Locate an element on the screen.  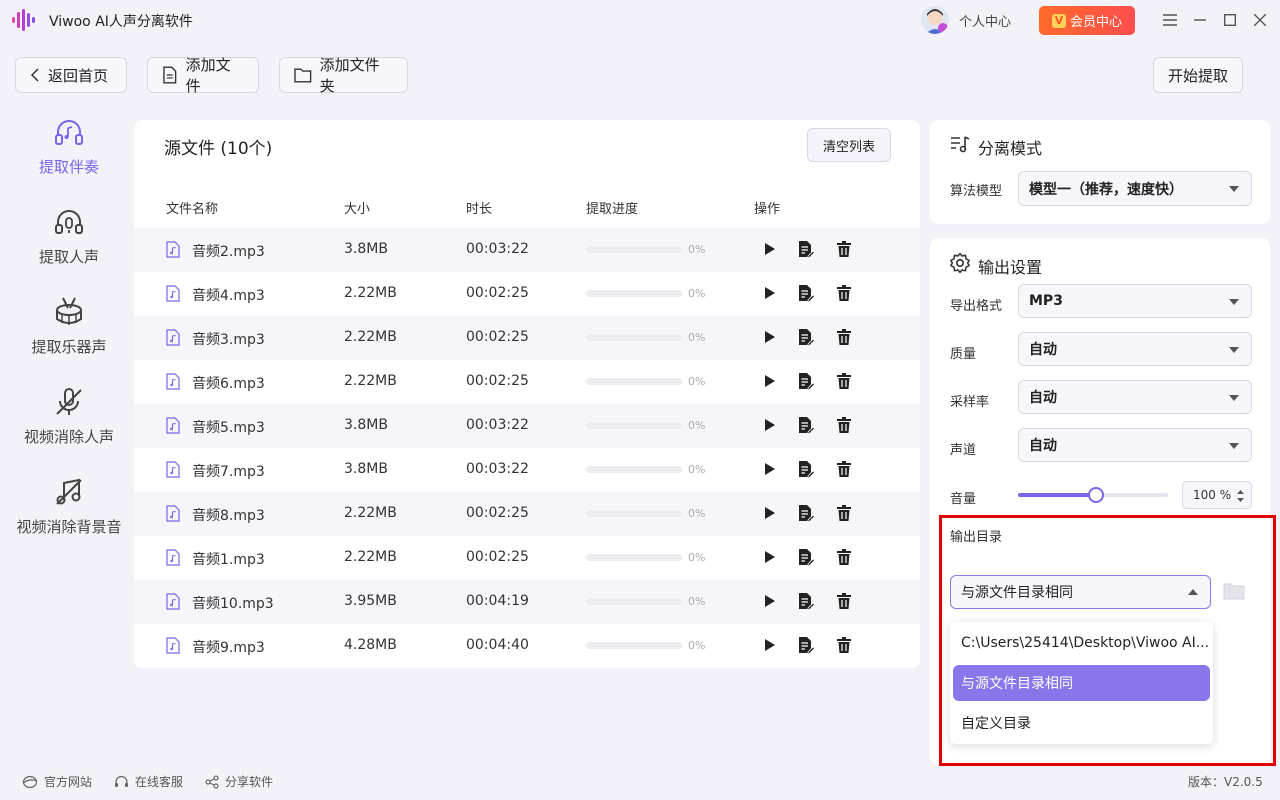
drum-icon is located at coordinates (69, 311).